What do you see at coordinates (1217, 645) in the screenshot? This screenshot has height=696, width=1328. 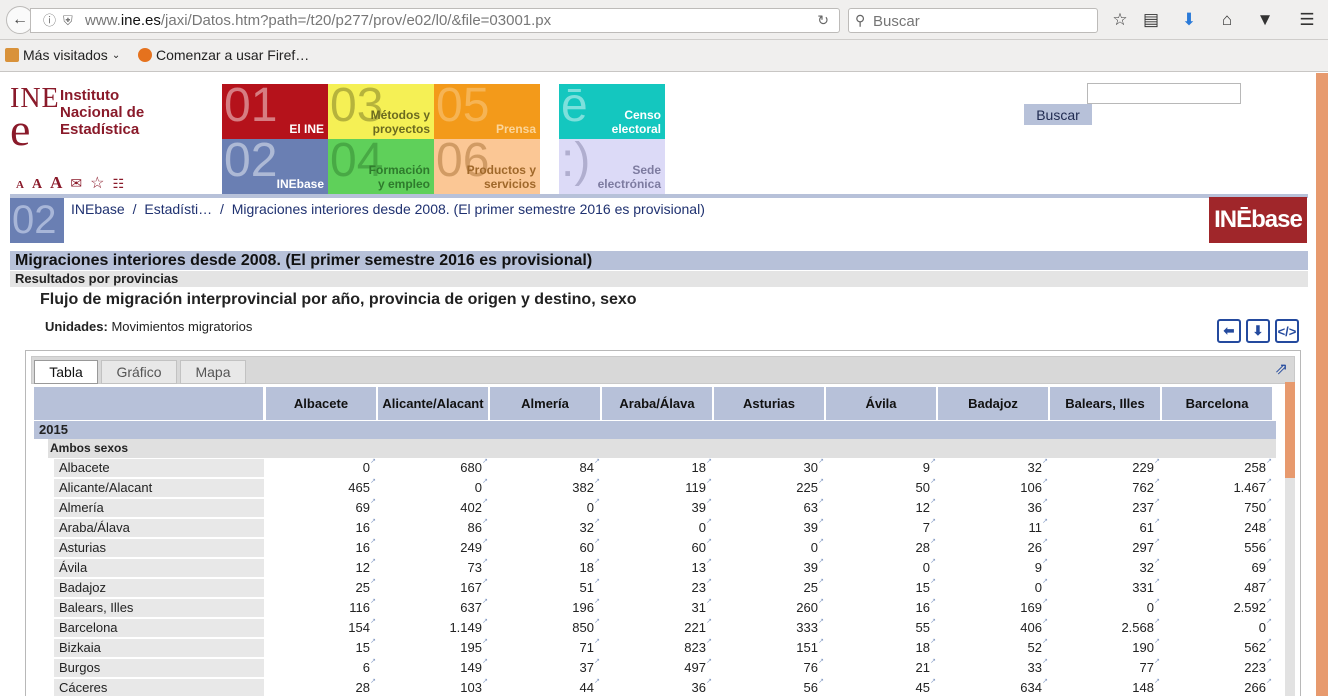 I see `table-cell: 562` at bounding box center [1217, 645].